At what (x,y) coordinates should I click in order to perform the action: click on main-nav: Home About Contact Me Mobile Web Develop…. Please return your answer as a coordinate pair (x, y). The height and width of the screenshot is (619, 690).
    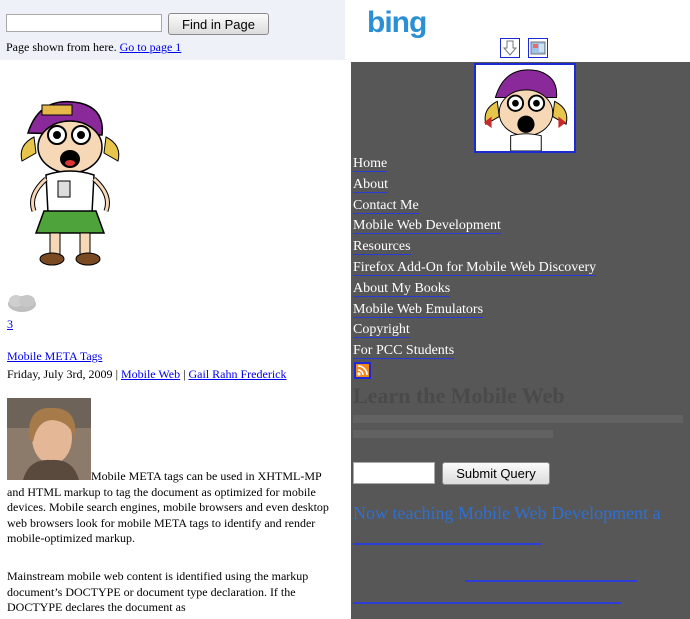
    Looking at the image, I should click on (475, 259).